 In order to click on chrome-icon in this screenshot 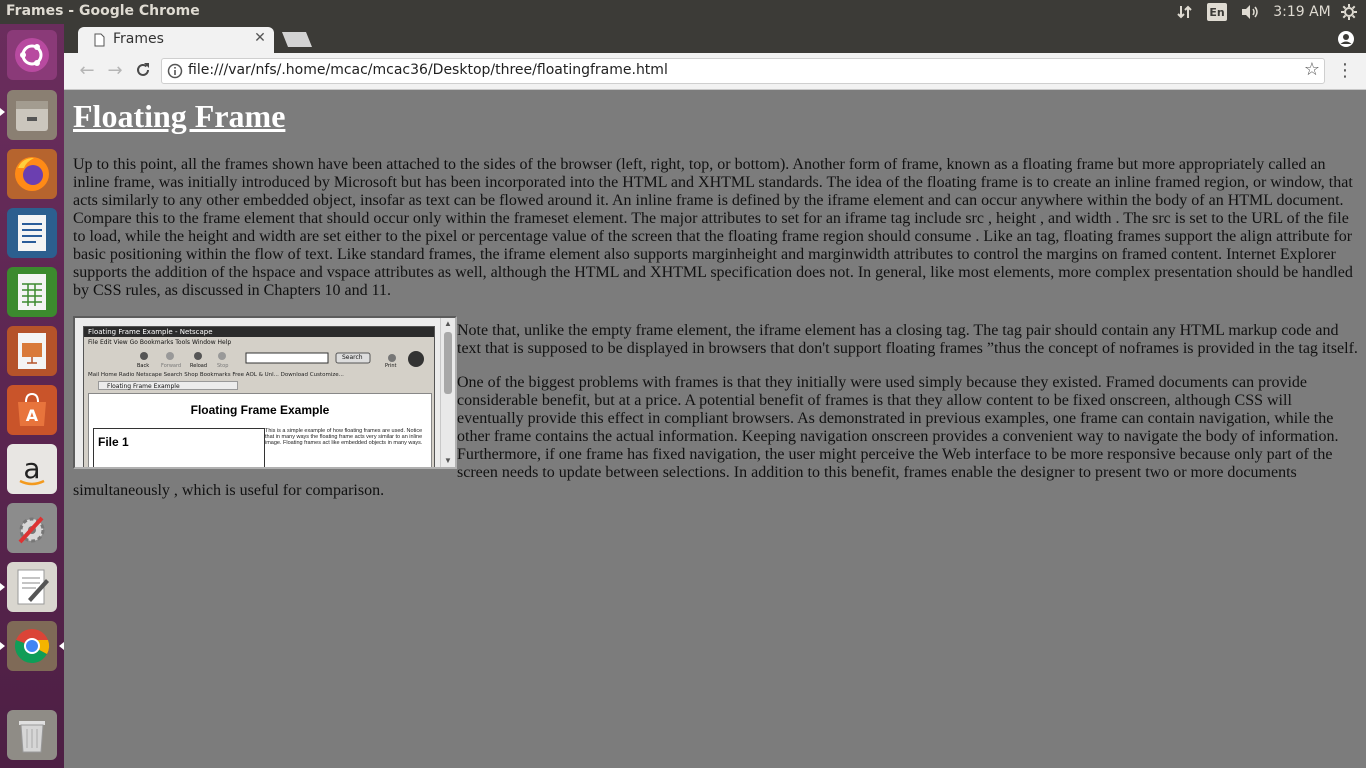, I will do `click(32, 646)`.